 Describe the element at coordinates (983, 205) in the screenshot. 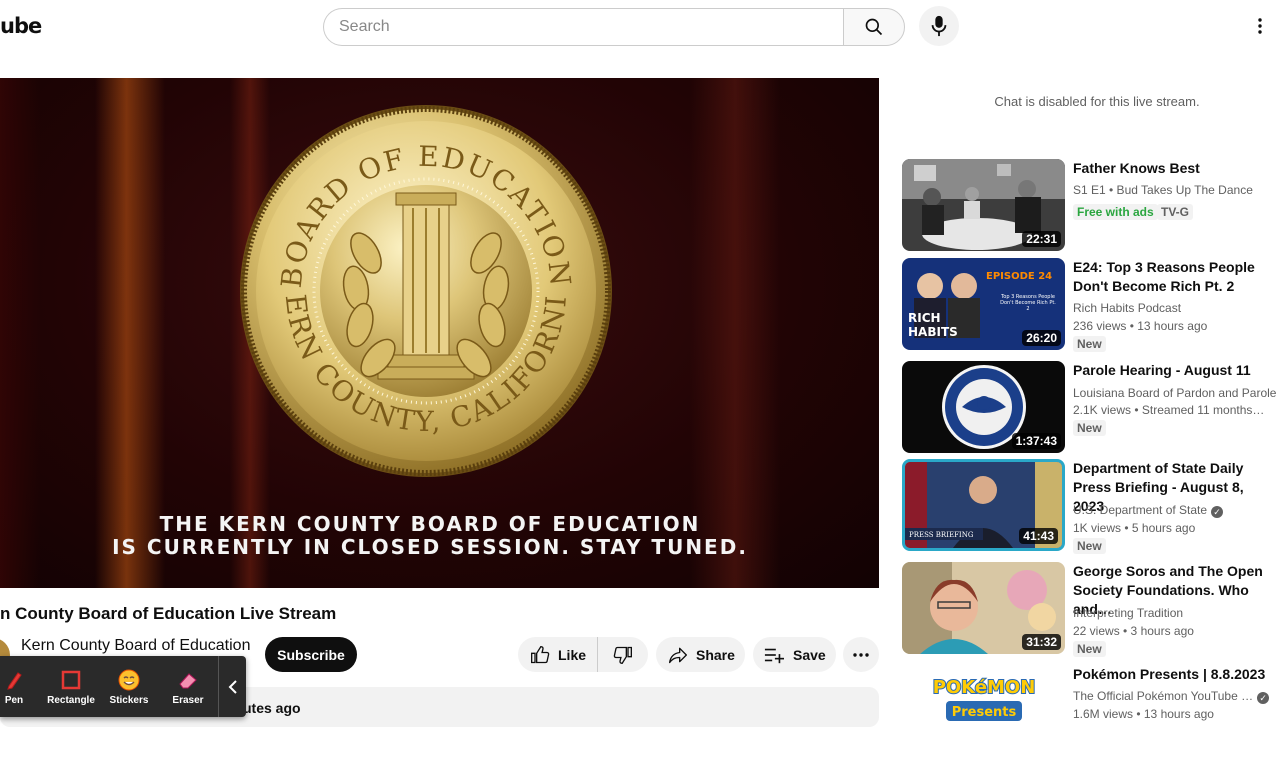

I see `video-thumbnail: 22:31` at that location.